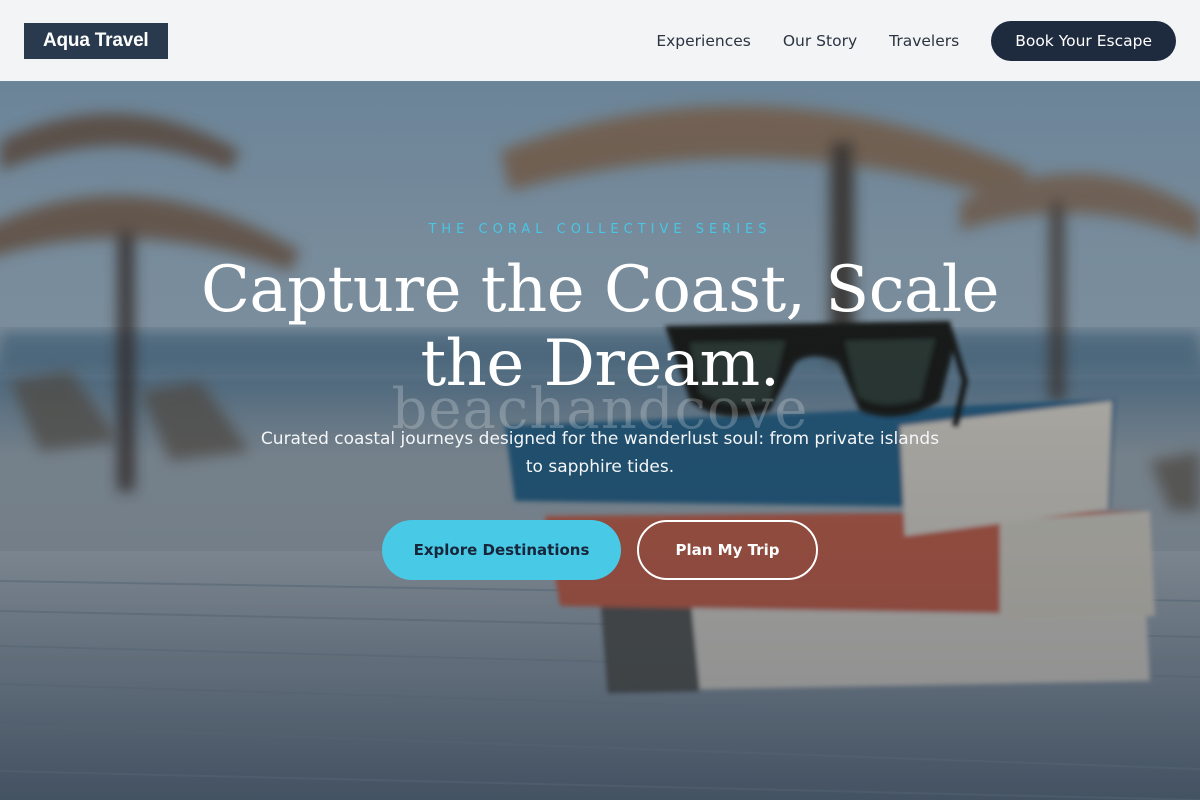  I want to click on brand-logo: Aqua Travel, so click(96, 40).